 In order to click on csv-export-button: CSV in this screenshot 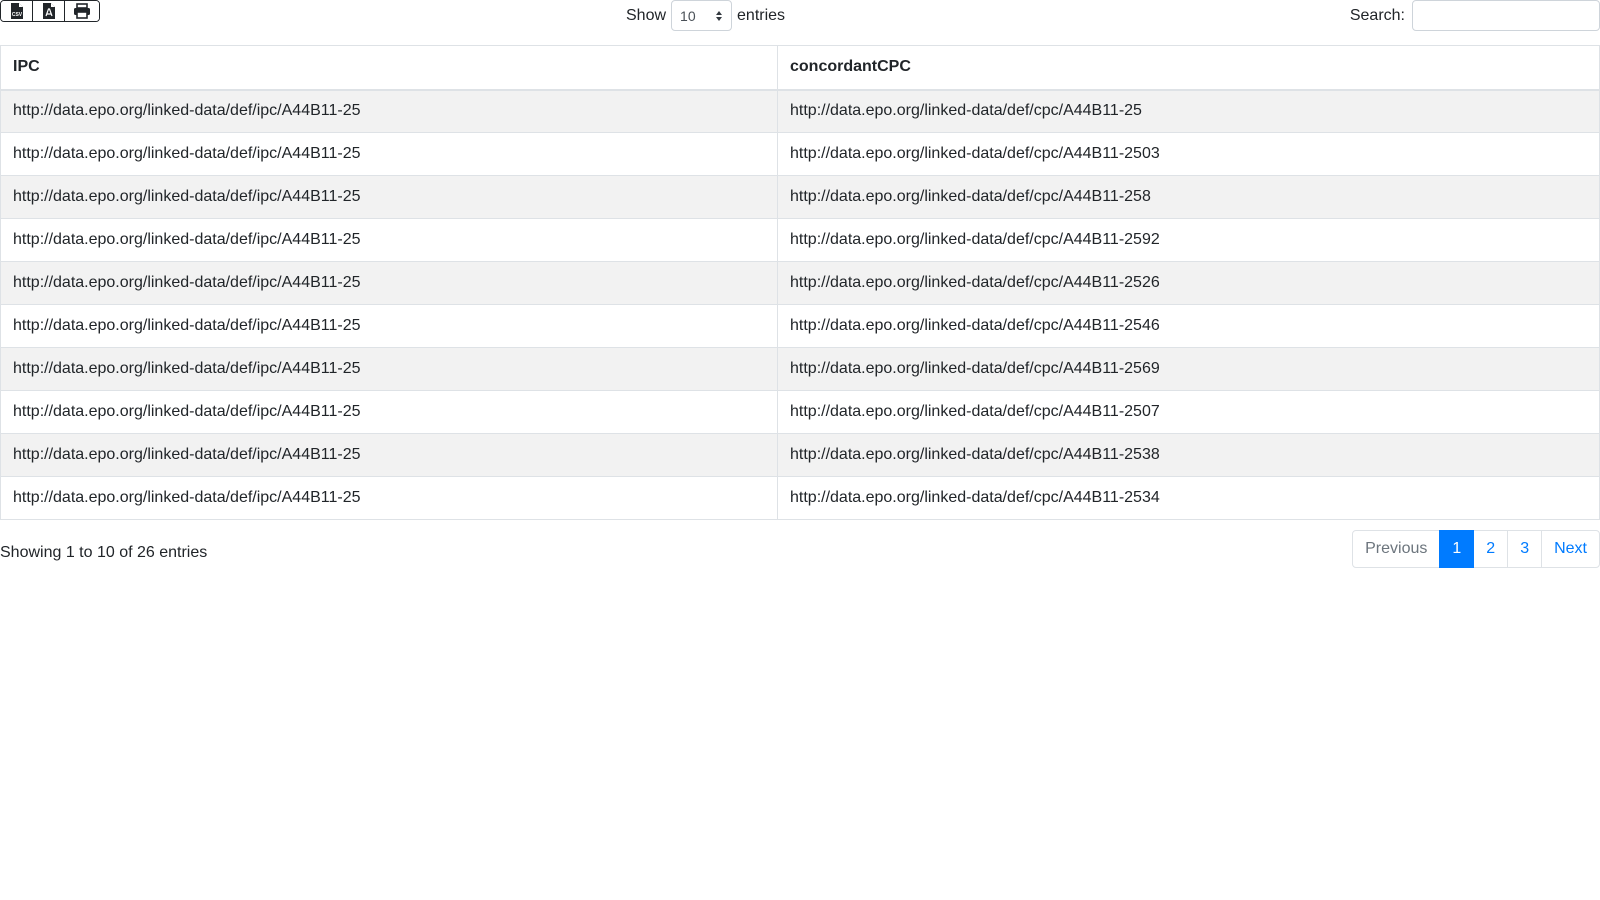, I will do `click(17, 11)`.